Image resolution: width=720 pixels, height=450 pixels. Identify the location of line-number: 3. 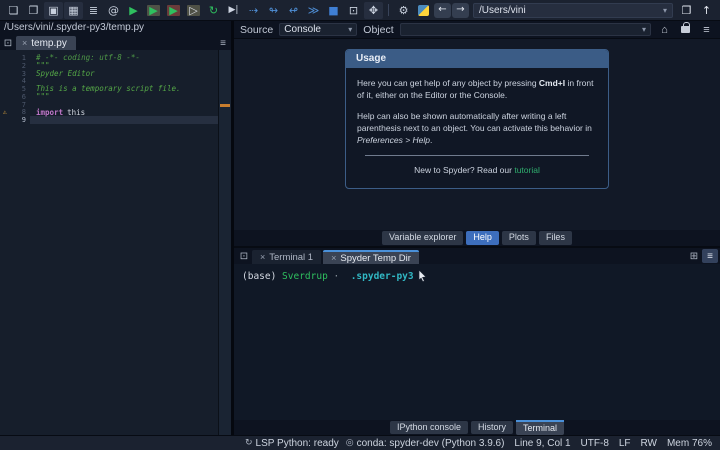
(23, 73).